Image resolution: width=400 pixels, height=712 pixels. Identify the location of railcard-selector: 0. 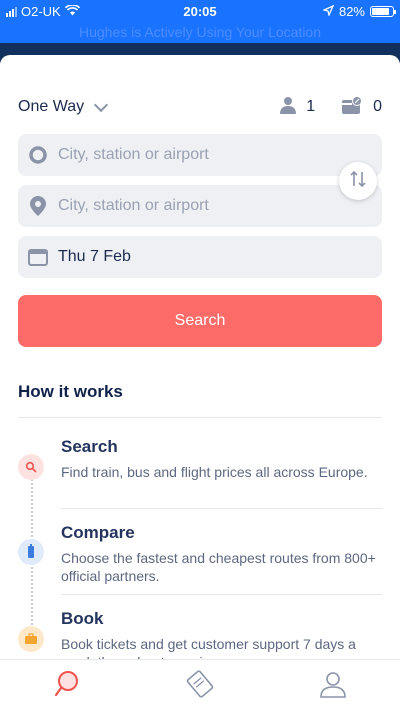
(361, 107).